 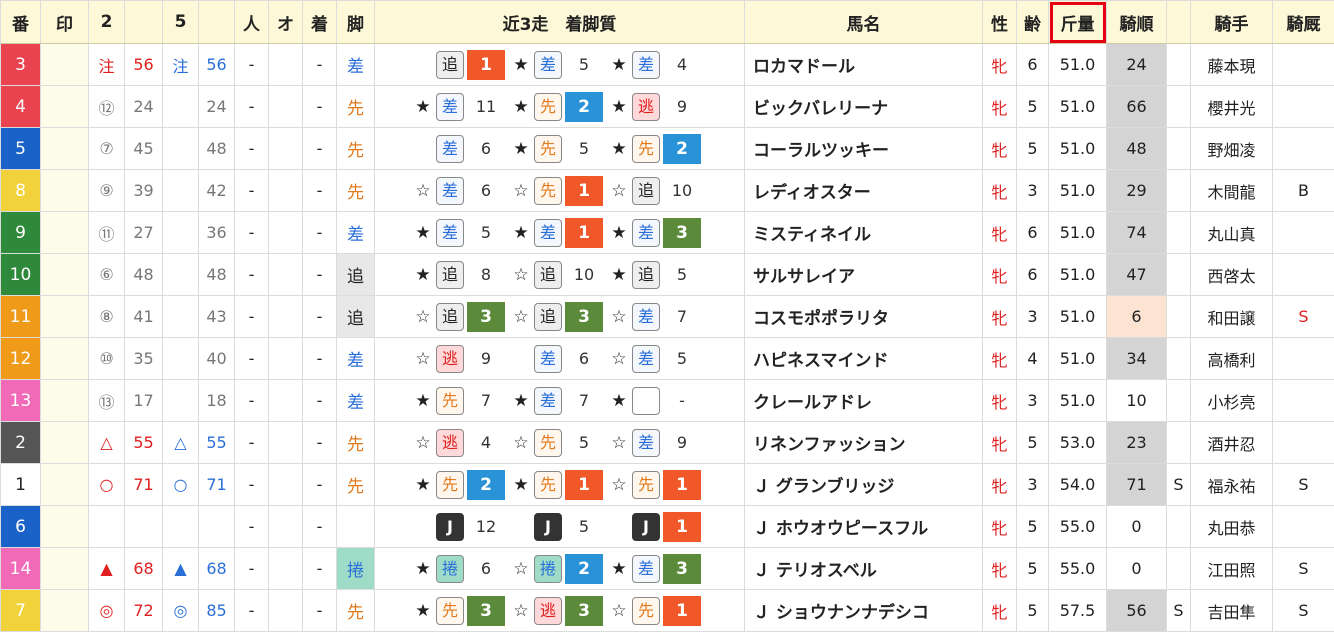 What do you see at coordinates (1303, 22) in the screenshot?
I see `header-jockey-stable: 騎厩` at bounding box center [1303, 22].